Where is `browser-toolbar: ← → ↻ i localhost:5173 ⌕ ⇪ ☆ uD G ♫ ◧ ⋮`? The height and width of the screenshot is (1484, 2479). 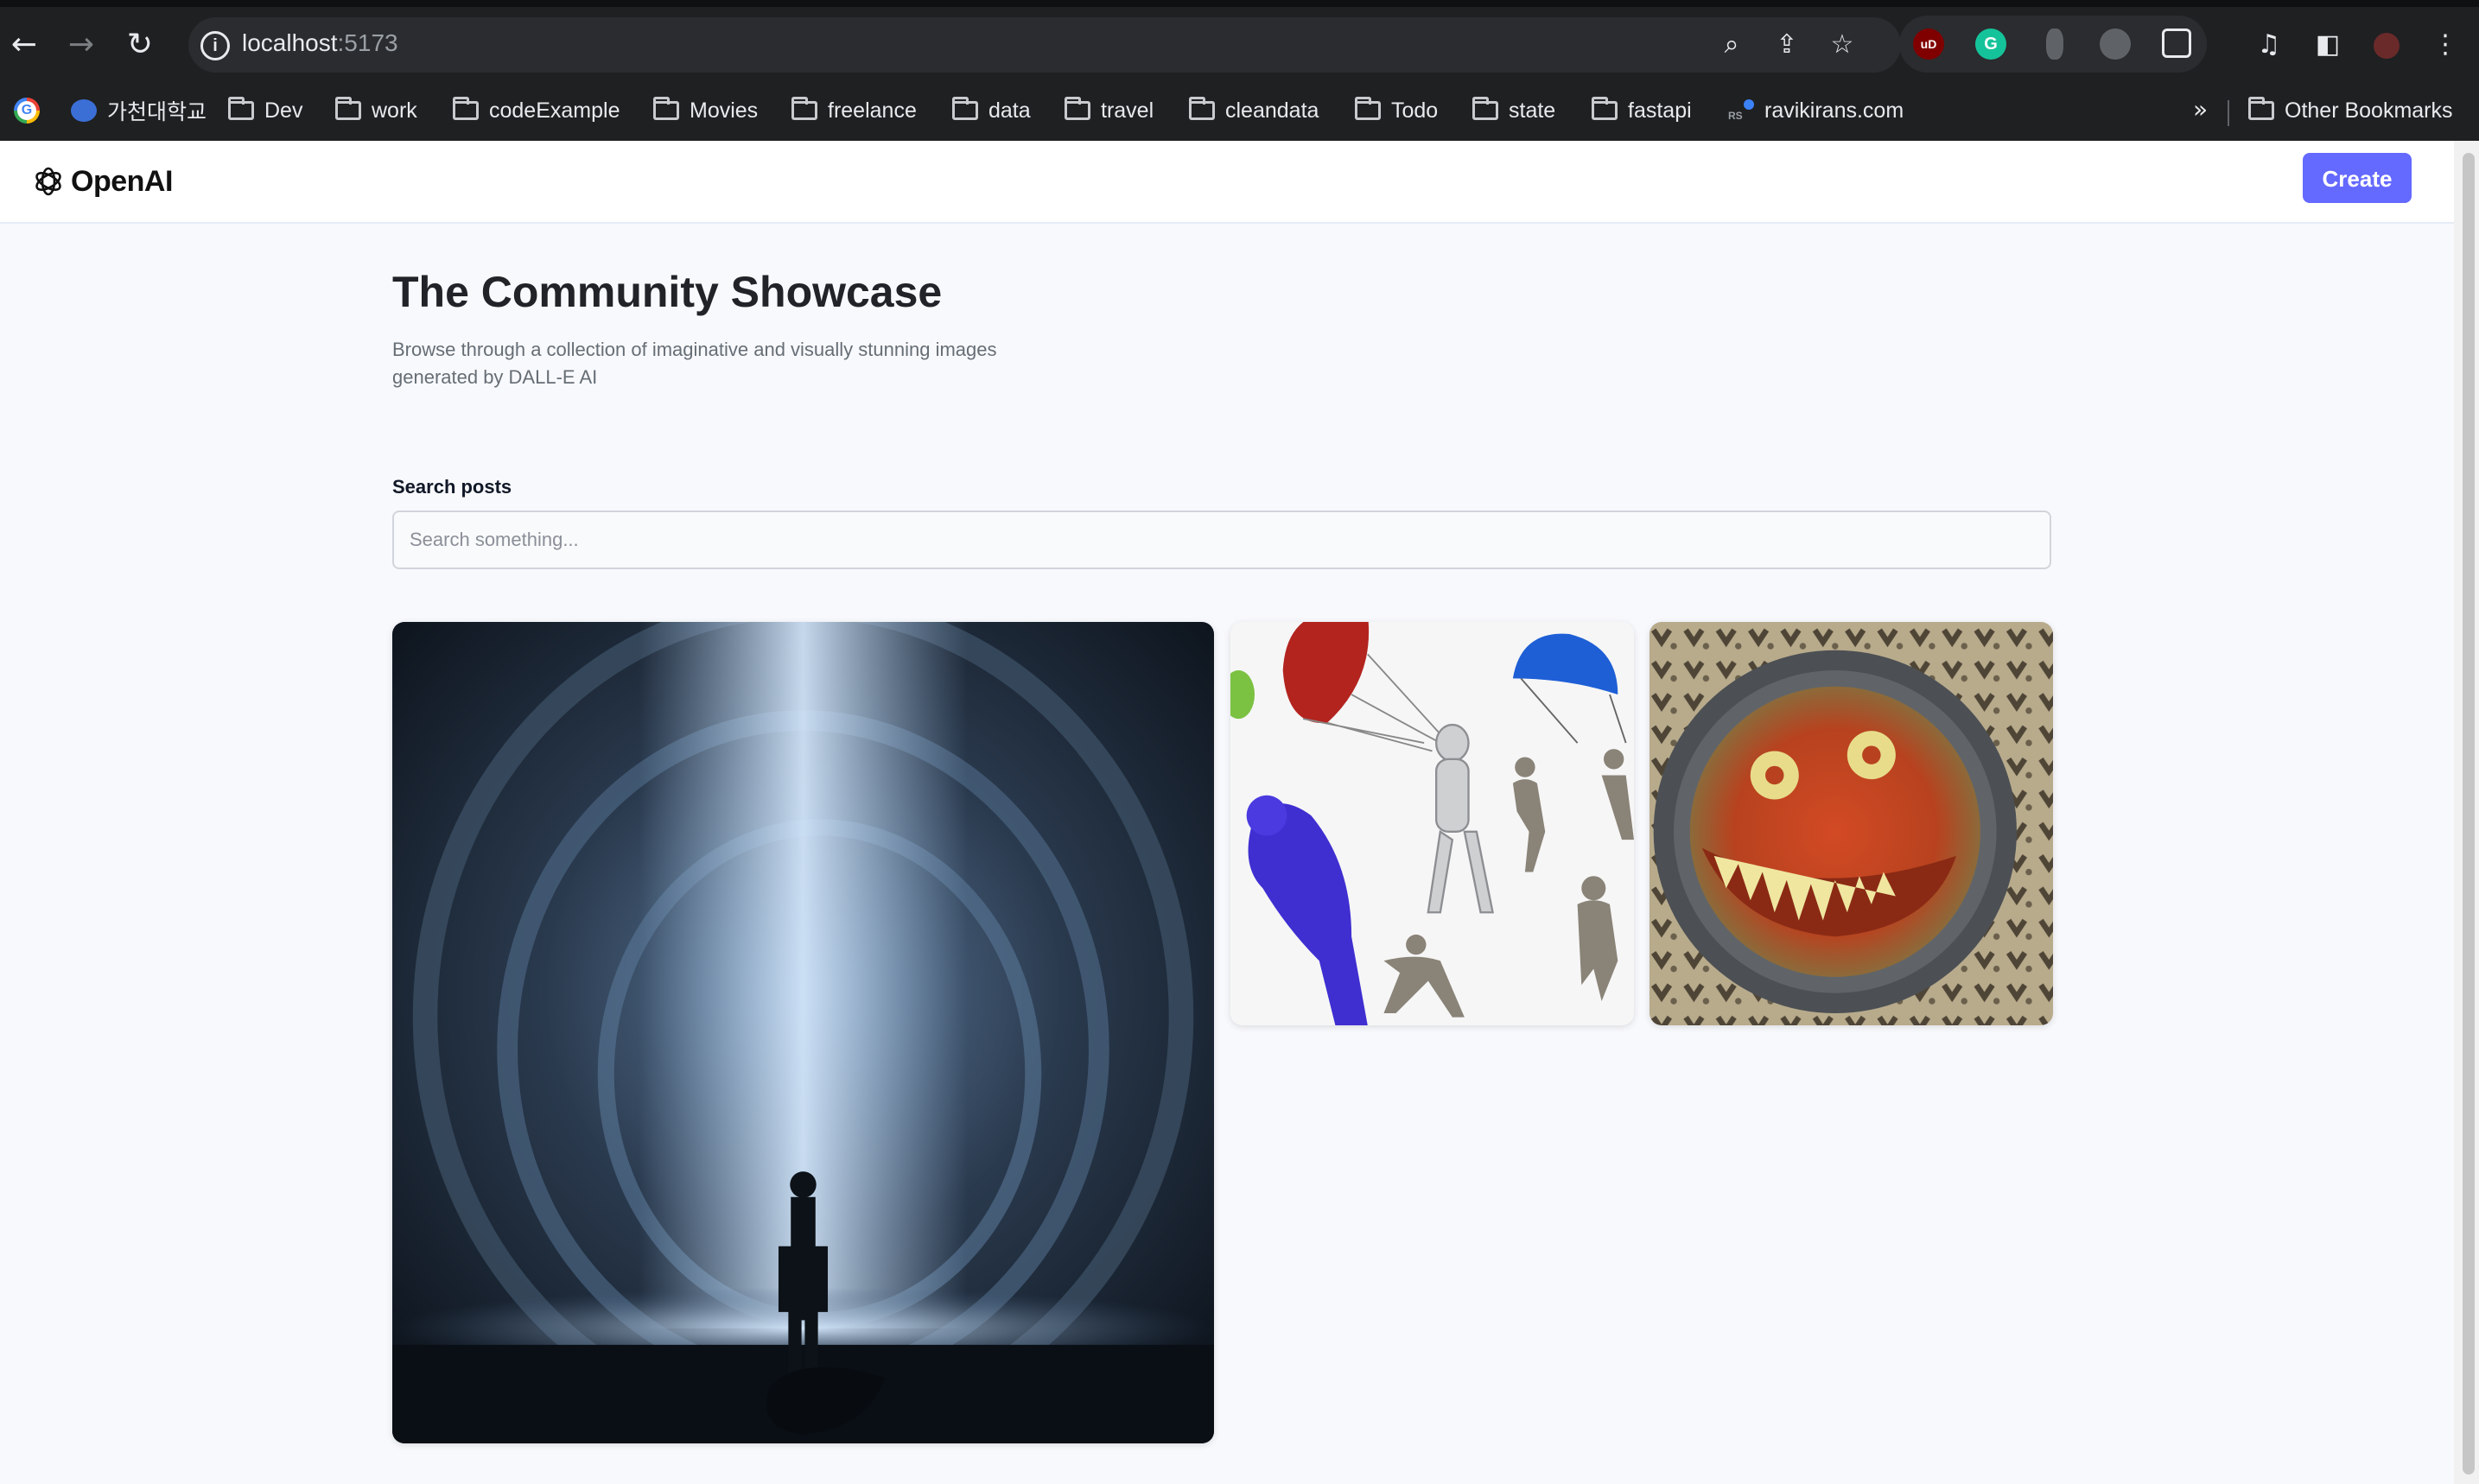
browser-toolbar: ← → ↻ i localhost:5173 ⌕ ⇪ ☆ uD G ♫ ◧ ⋮ is located at coordinates (1239, 44).